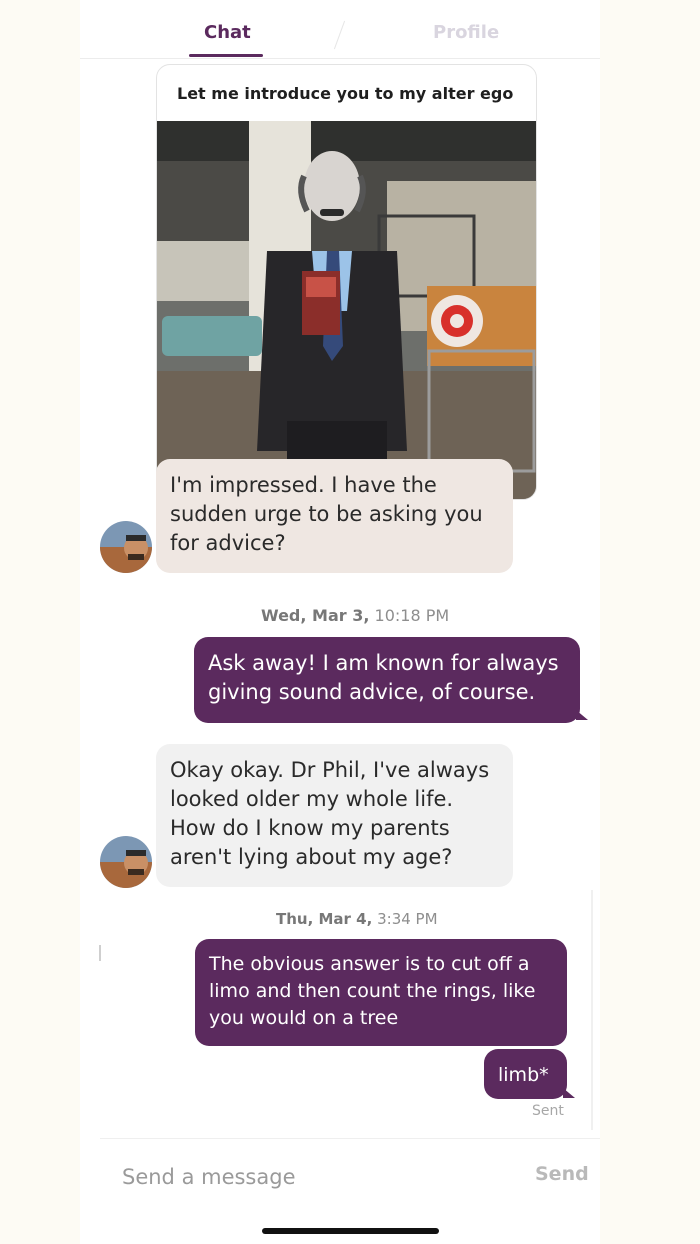 This screenshot has width=700, height=1244. What do you see at coordinates (525, 1074) in the screenshot?
I see `outgoing-message: limb*` at bounding box center [525, 1074].